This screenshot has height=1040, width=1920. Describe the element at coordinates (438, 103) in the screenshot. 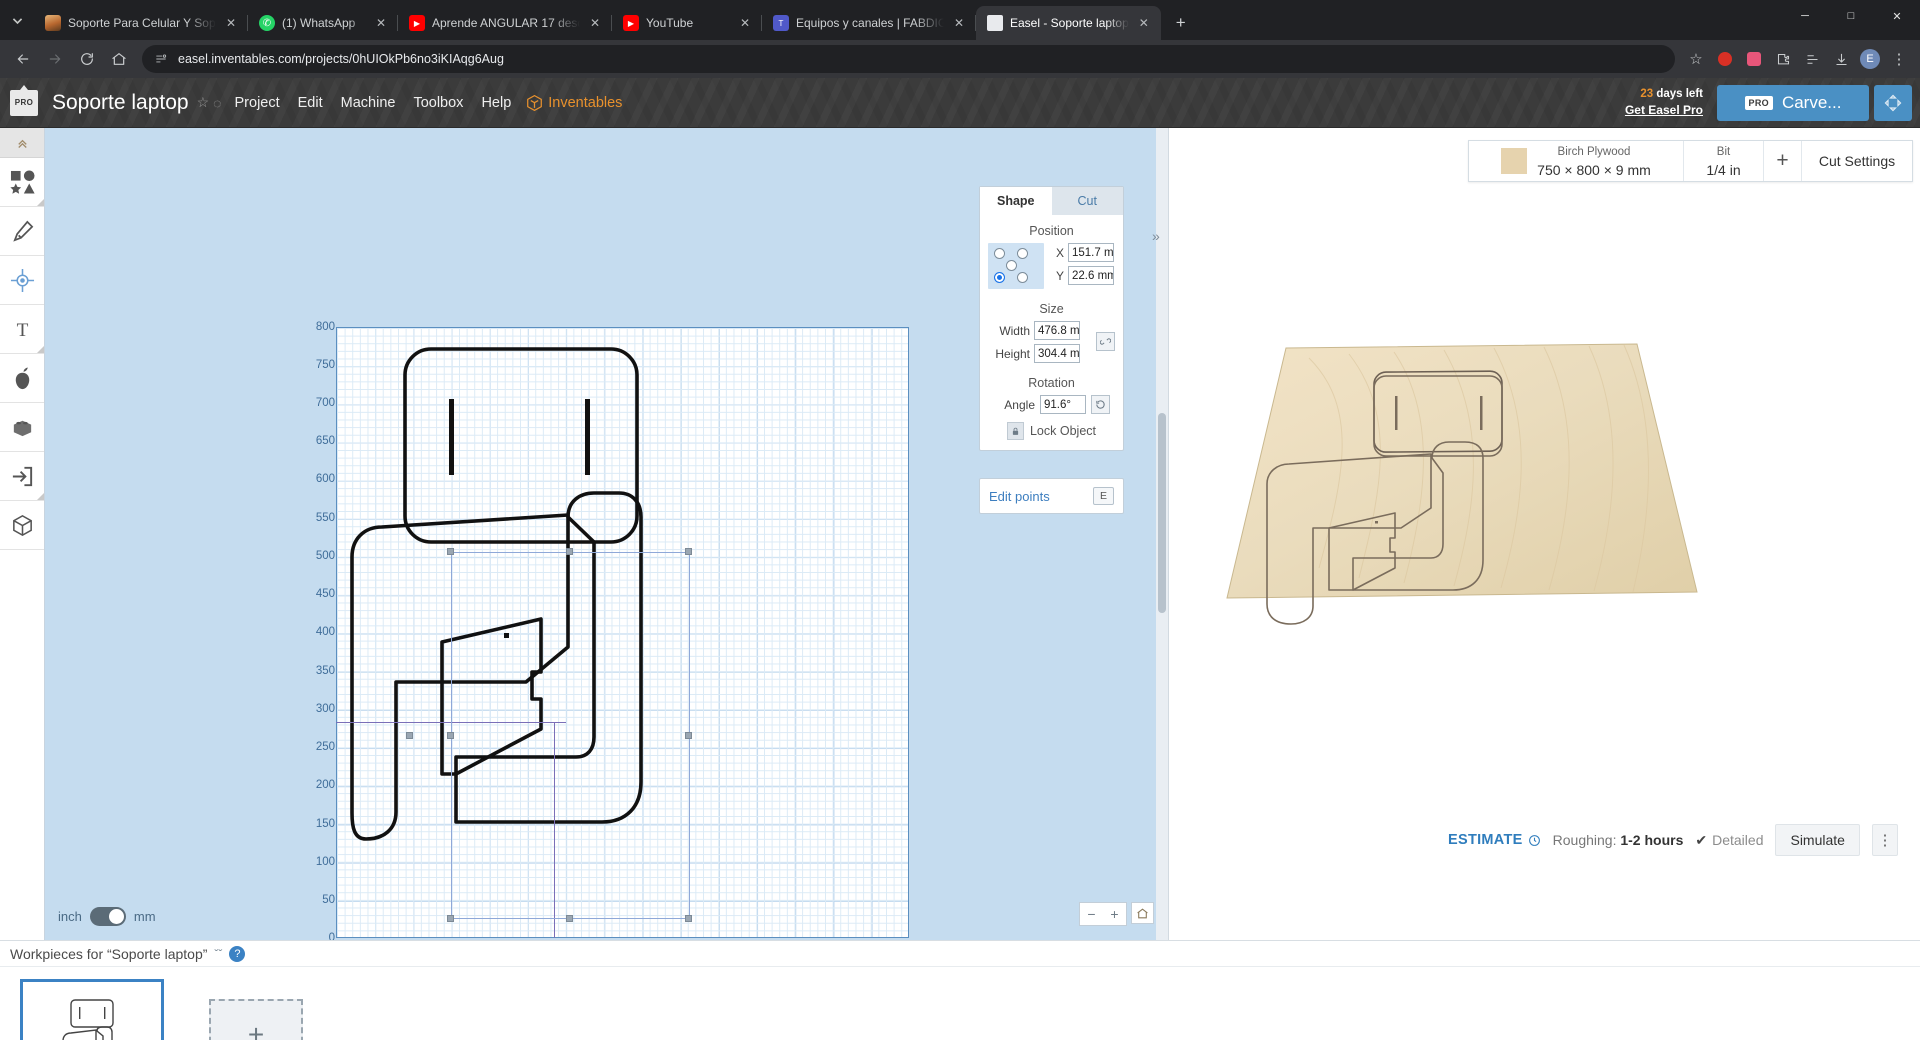

I see `menu-toolbox: Toolbox` at that location.